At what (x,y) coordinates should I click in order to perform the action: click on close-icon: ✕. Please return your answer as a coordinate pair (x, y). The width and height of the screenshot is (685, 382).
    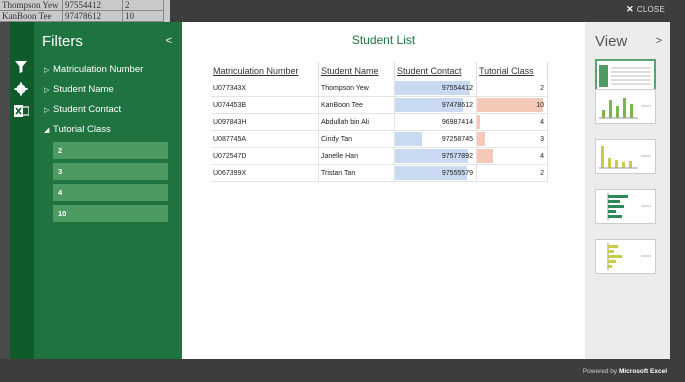
    Looking at the image, I should click on (630, 9).